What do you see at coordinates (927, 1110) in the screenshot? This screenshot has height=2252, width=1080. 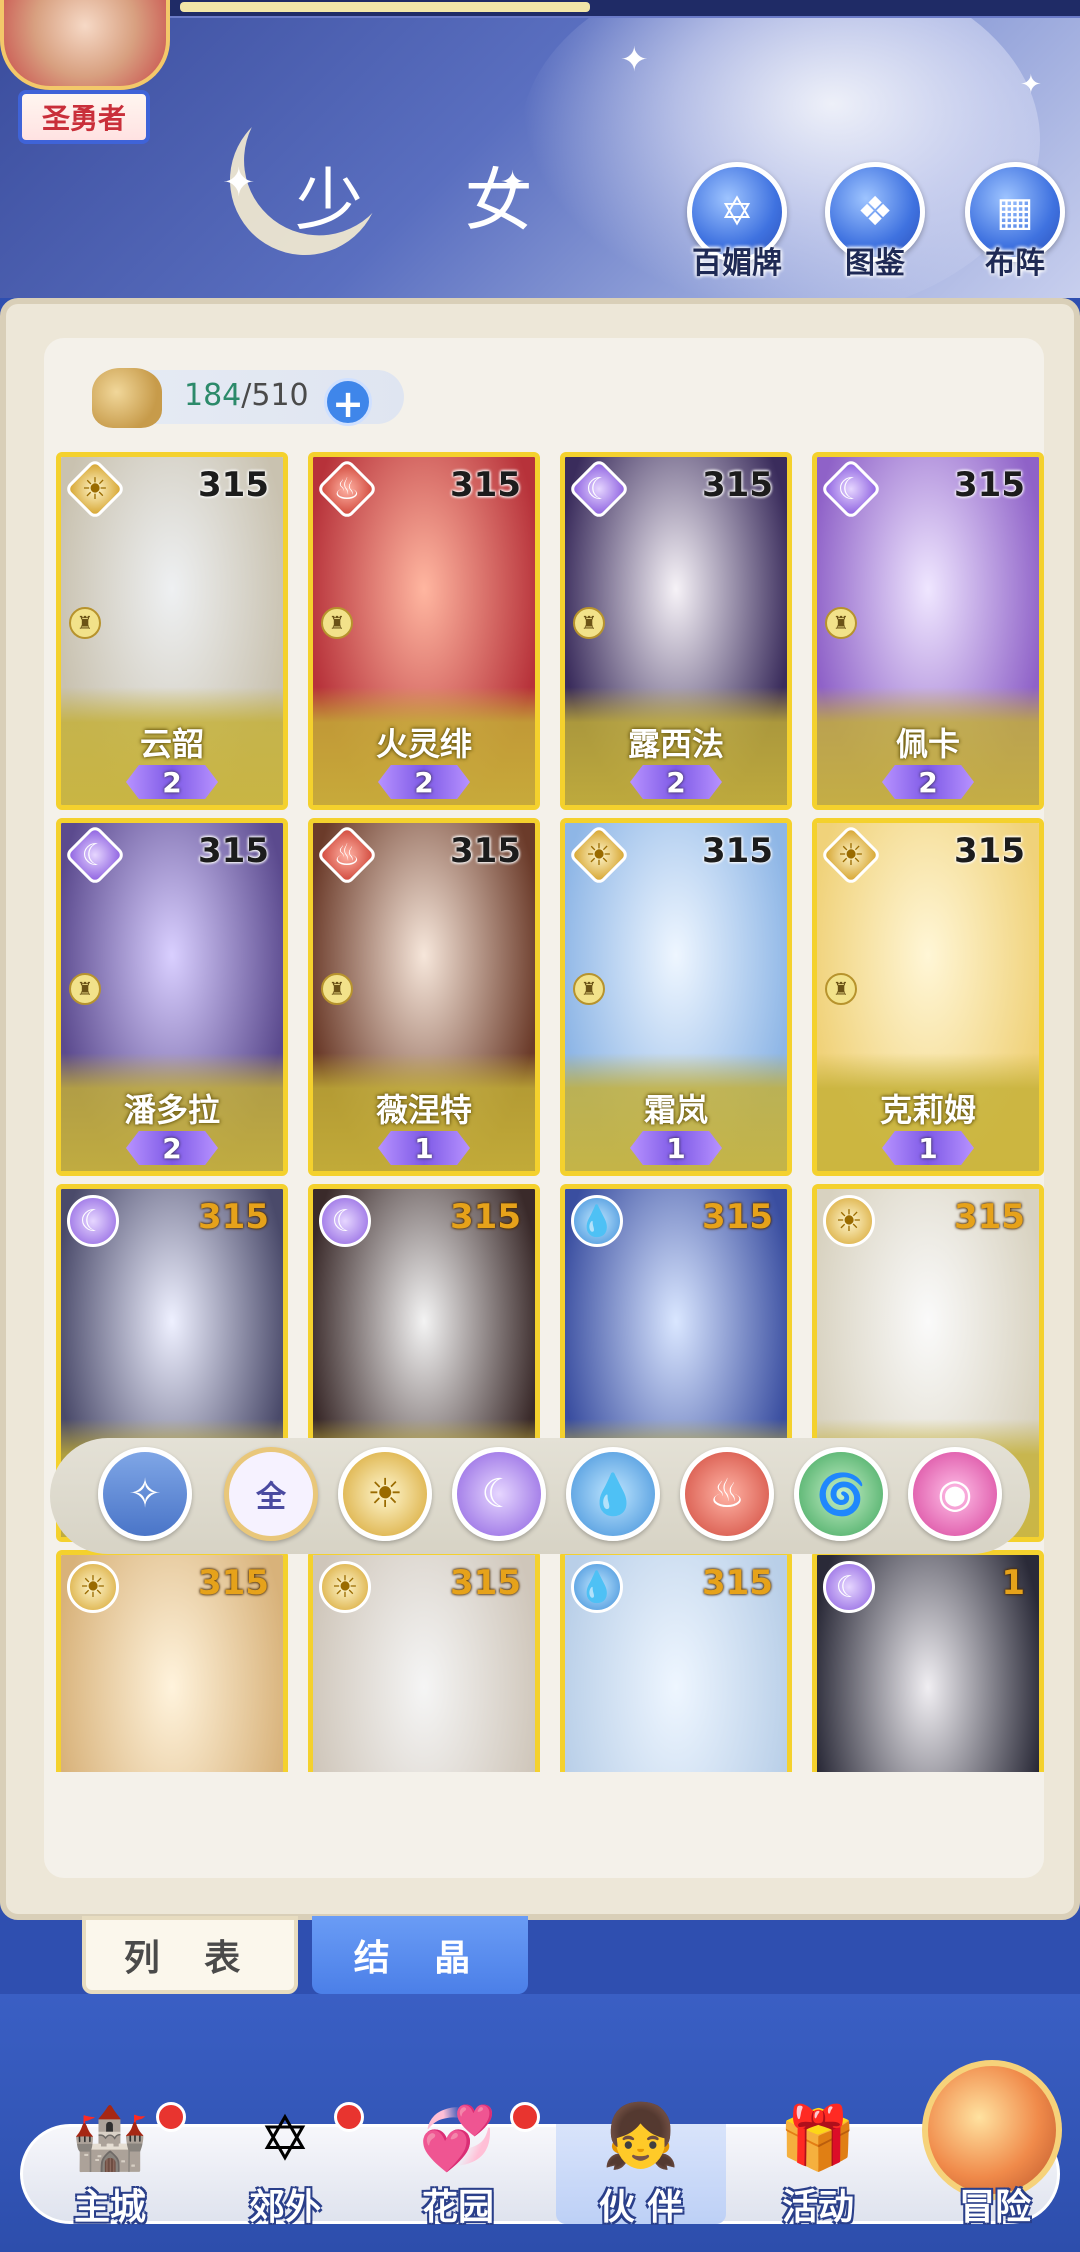 I see `card-character-name: 克莉姆` at bounding box center [927, 1110].